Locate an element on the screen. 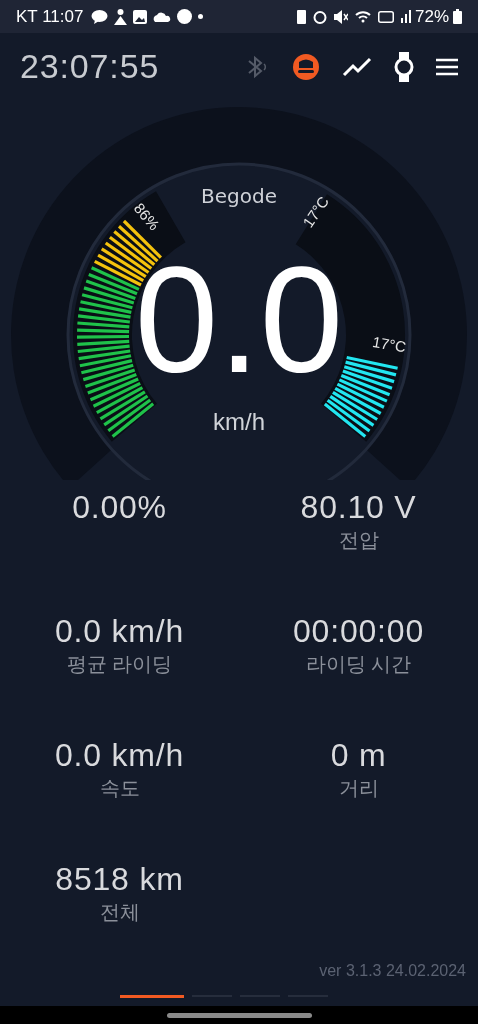 This screenshot has height=1024, width=478. battery-saver-icon is located at coordinates (301, 16).